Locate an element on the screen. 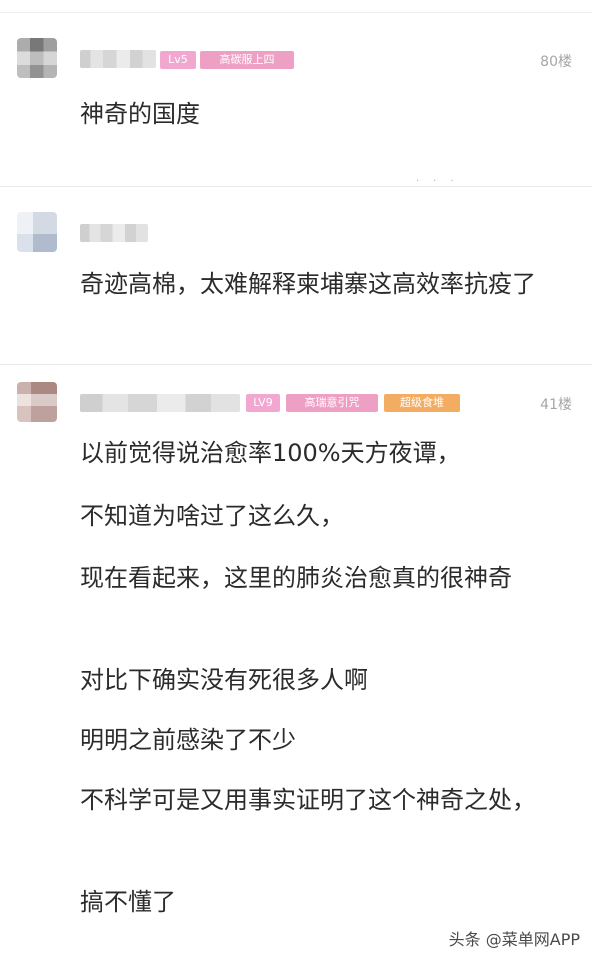  comment-line: 明明之前感染了不少 is located at coordinates (188, 740).